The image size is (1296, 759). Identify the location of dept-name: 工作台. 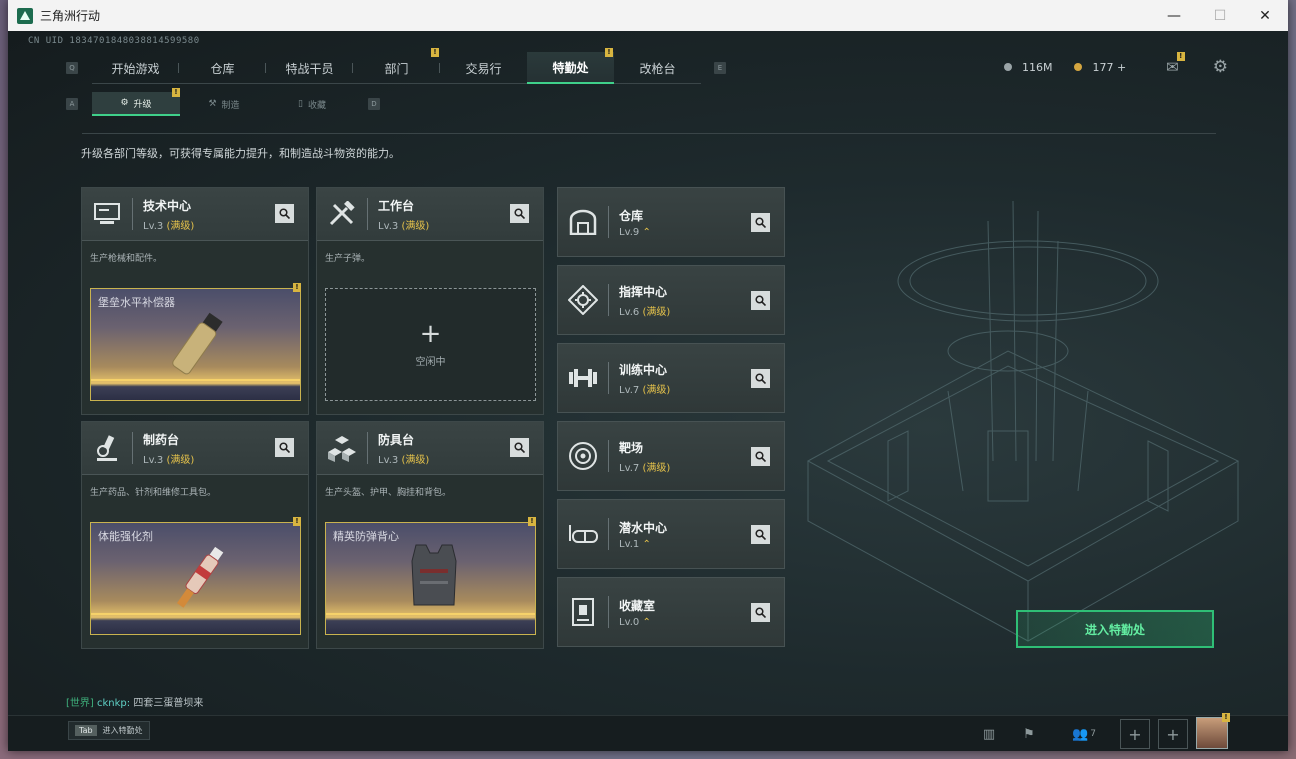
(396, 205).